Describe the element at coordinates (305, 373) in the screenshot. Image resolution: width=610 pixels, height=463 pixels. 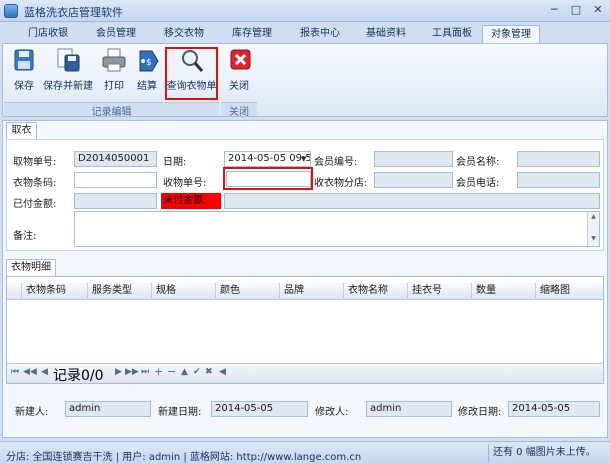
I see `data-navigator: ⏮ ◀◀ ◀ 记录0/0 ▶ ▶▶ ⏭ + − ▲ ✔ ✖ ◀` at that location.